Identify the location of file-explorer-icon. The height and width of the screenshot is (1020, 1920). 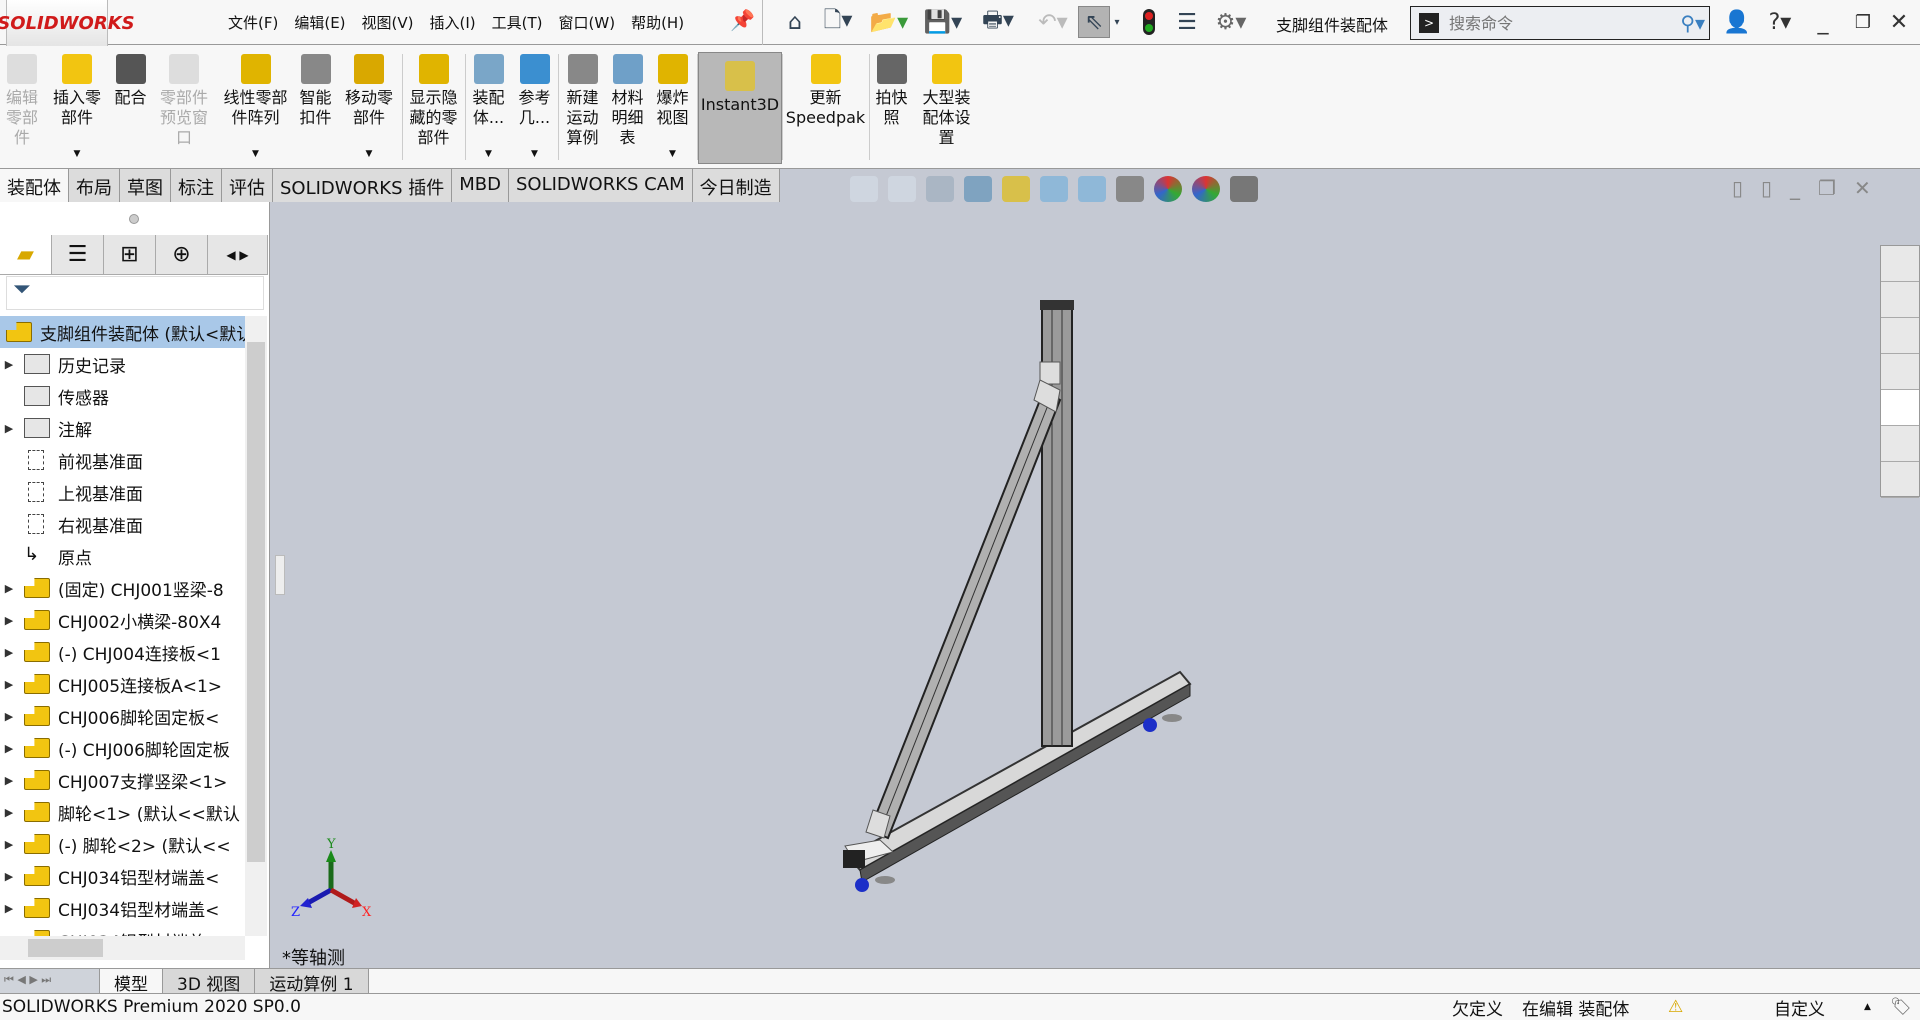
(1900, 336).